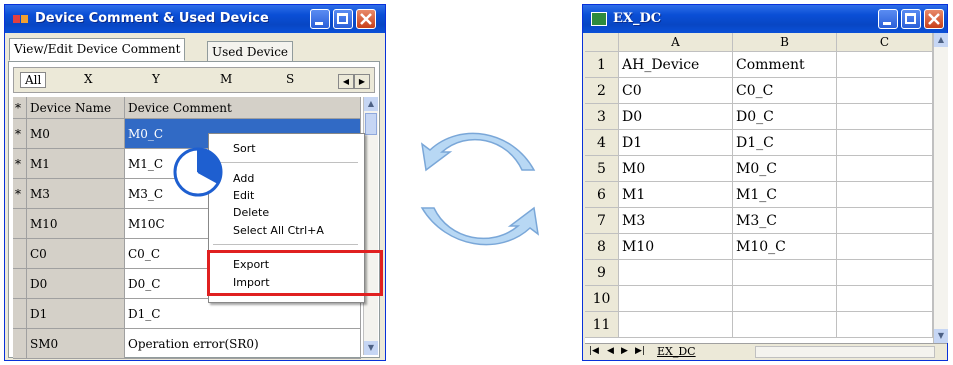 This screenshot has width=953, height=365. I want to click on menu-item-select-all: Select All Ctrl+A, so click(278, 230).